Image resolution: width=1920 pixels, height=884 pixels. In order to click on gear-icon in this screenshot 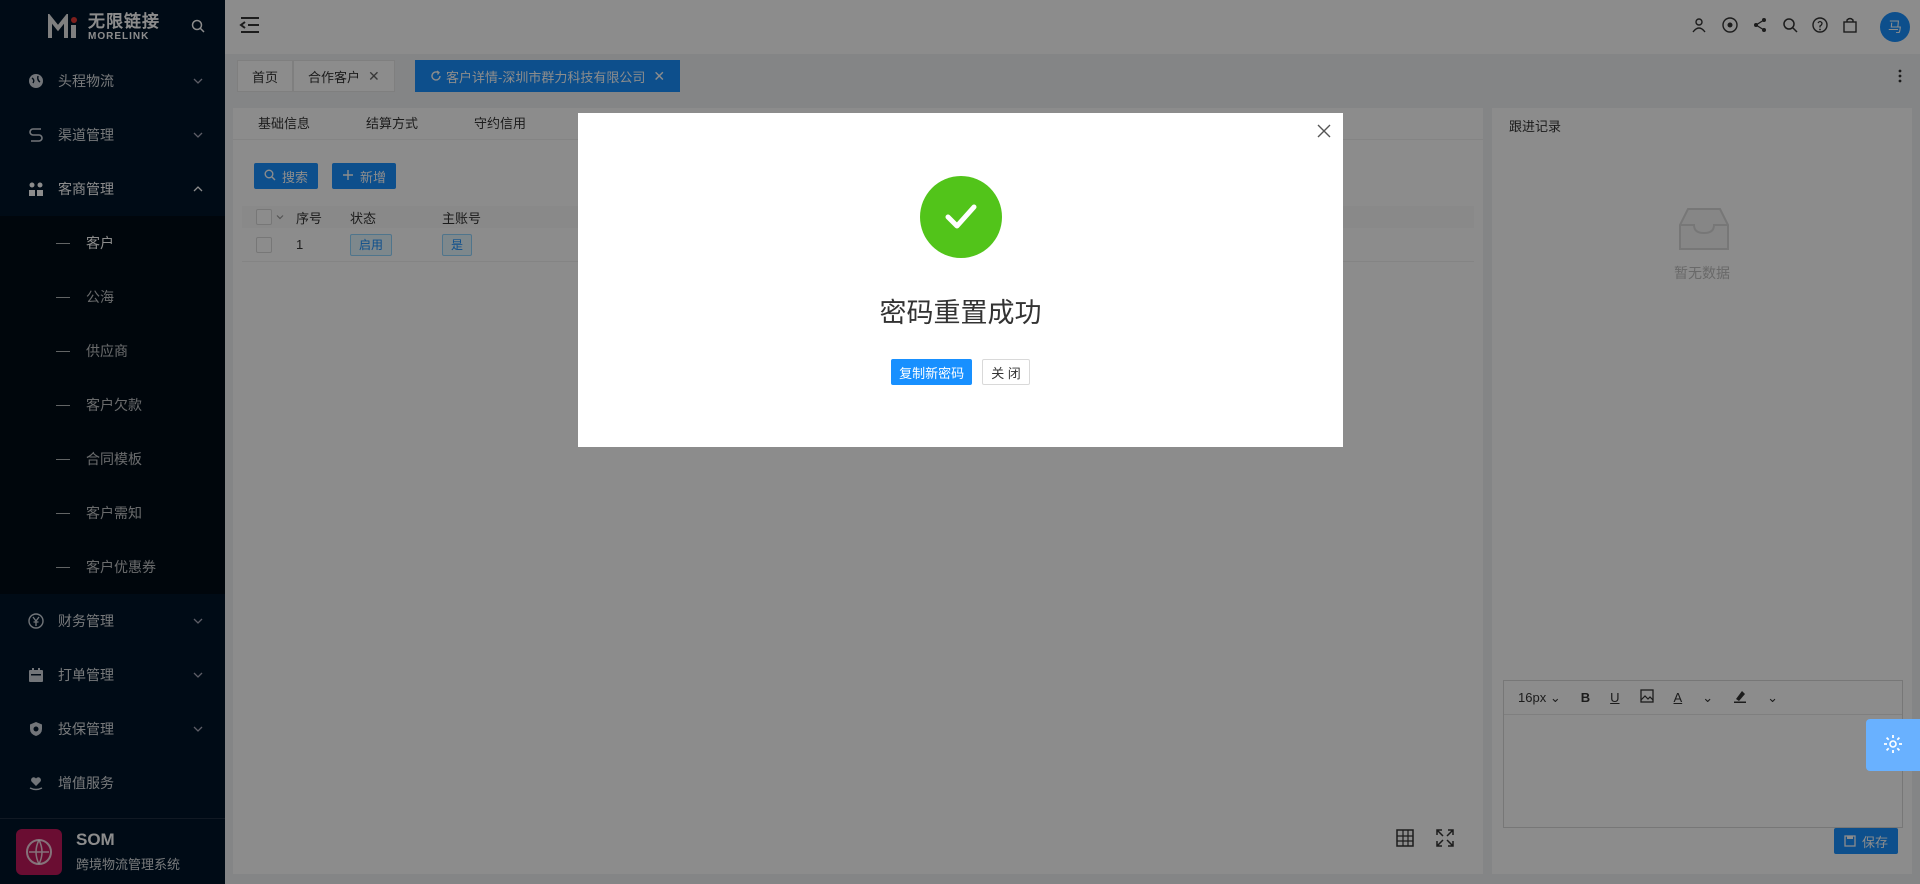, I will do `click(1893, 745)`.